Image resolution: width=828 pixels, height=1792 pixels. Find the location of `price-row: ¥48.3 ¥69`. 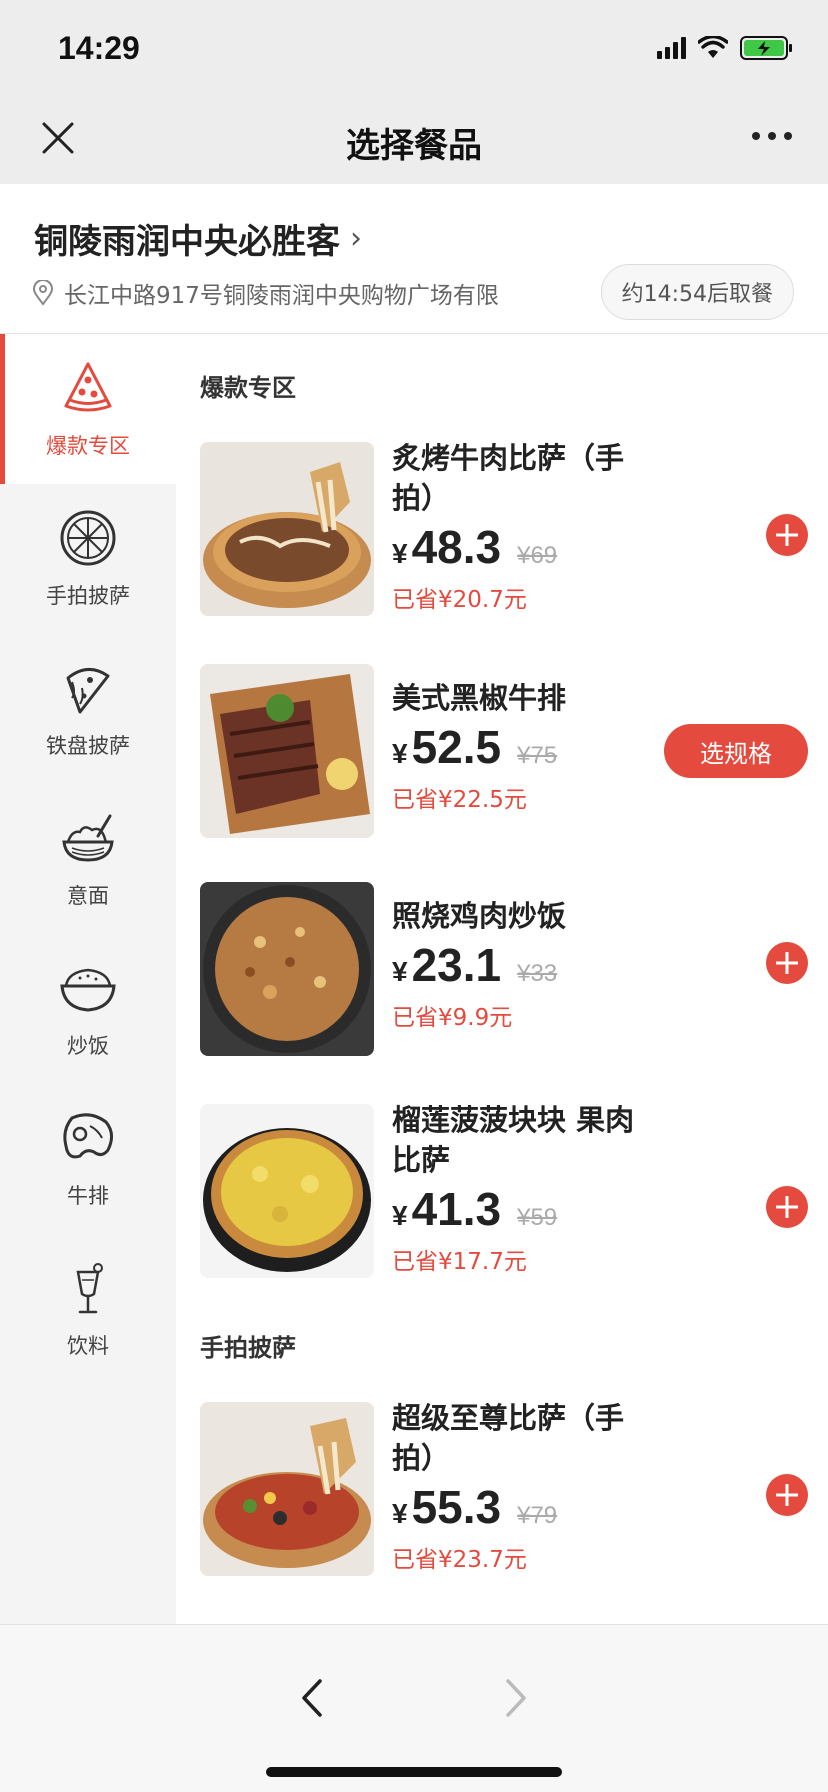

price-row: ¥48.3 ¥69 is located at coordinates (474, 547).